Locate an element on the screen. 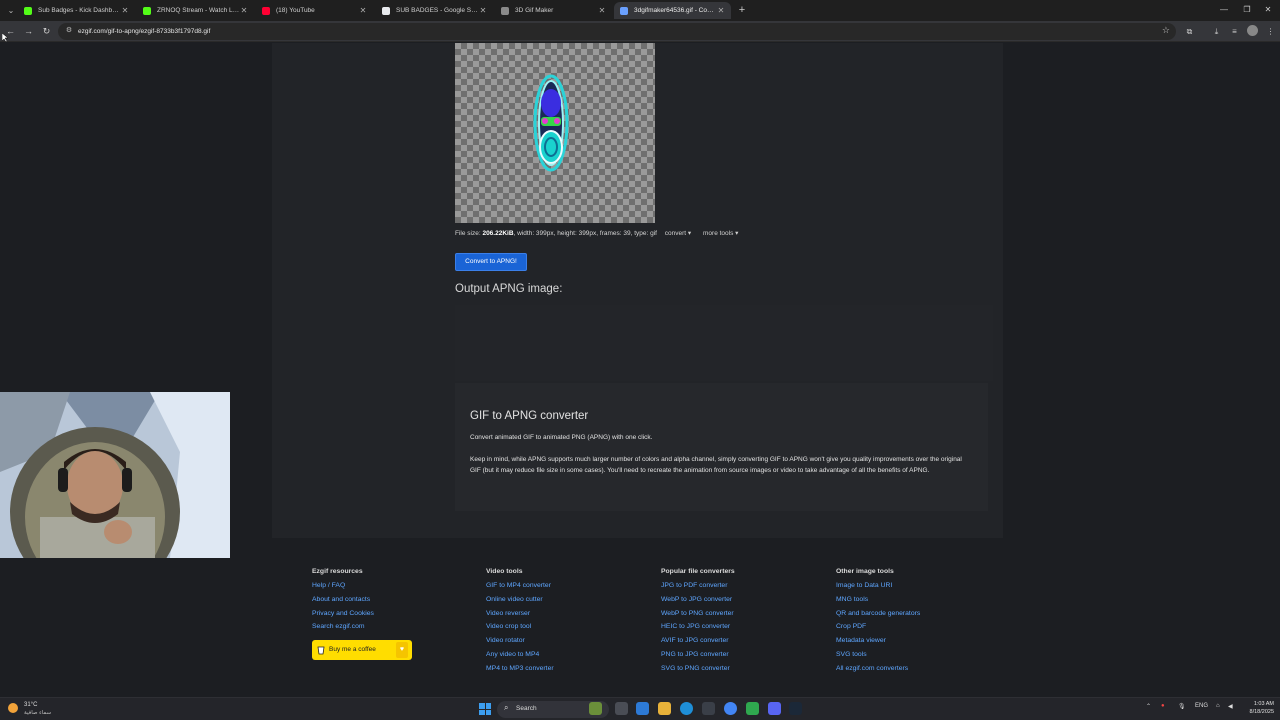 Image resolution: width=1280 pixels, height=720 pixels. media-icon: ≡ is located at coordinates (1234, 31).